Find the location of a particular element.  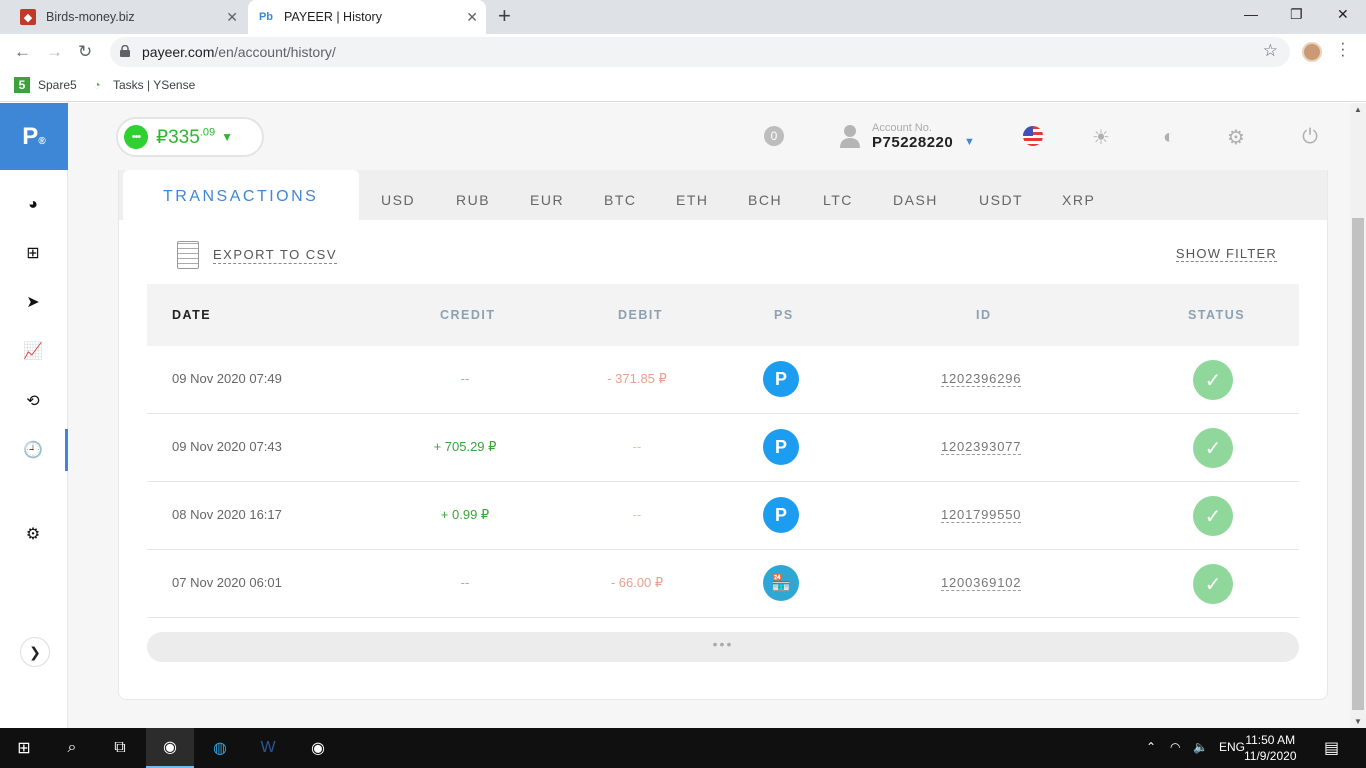

tab-bch: BCH is located at coordinates (765, 200).